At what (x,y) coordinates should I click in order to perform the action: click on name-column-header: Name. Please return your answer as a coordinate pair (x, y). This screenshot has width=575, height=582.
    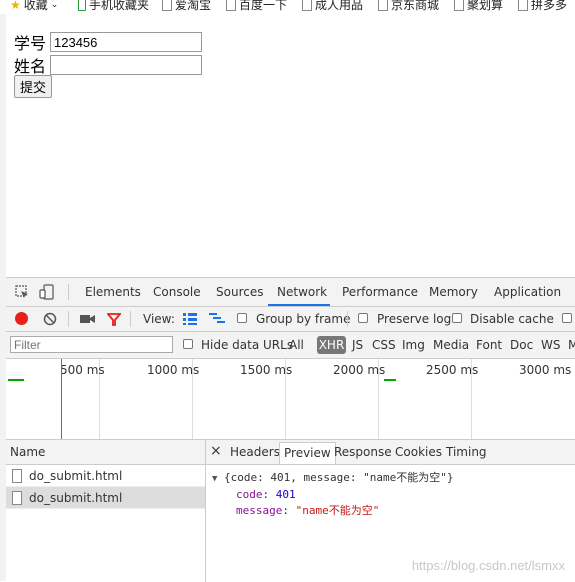
    Looking at the image, I should click on (105, 452).